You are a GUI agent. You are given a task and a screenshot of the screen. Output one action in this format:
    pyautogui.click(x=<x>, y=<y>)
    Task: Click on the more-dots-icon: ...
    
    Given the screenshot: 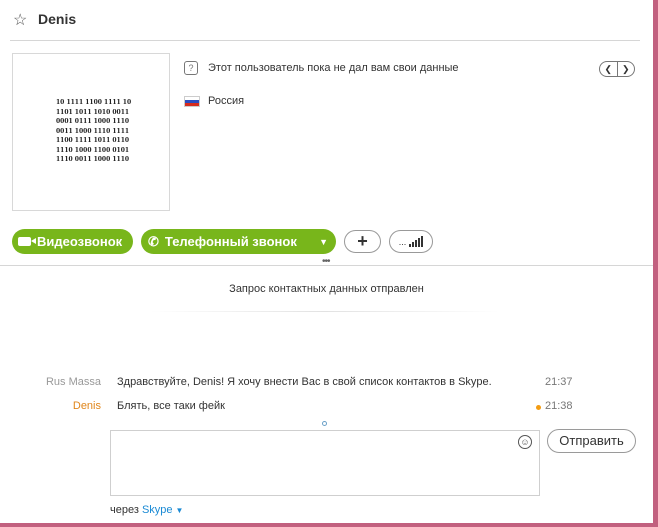 What is the action you would take?
    pyautogui.click(x=402, y=241)
    